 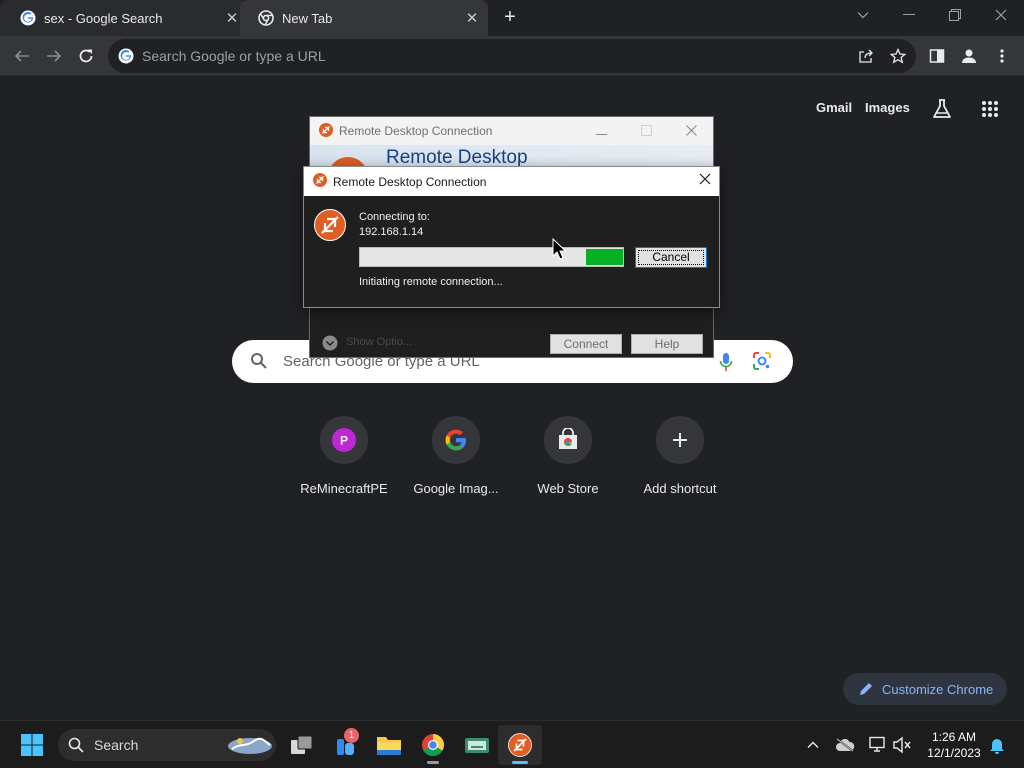 I want to click on shortcut-add: Add shortcut, so click(x=680, y=456).